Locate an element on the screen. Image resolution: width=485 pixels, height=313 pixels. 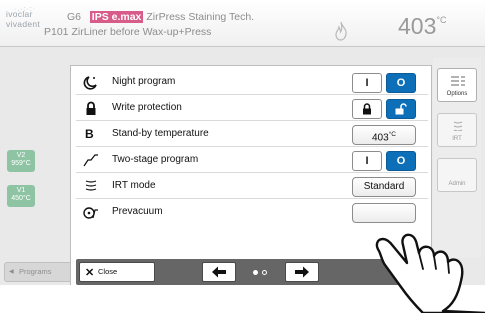
option-label: Night program is located at coordinates (144, 81).